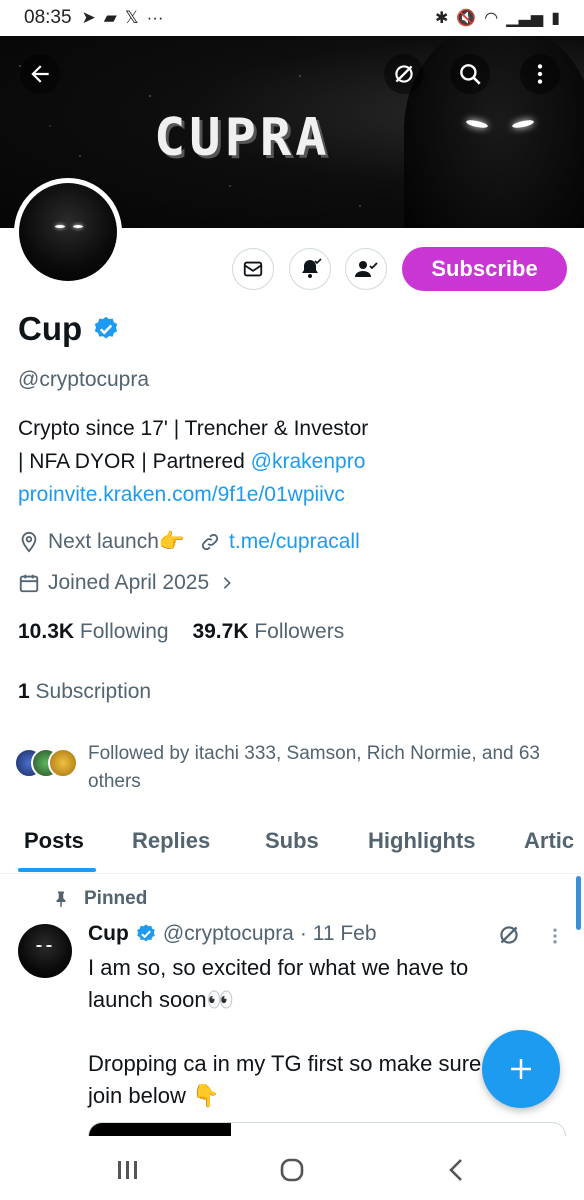 The width and height of the screenshot is (584, 1200). Describe the element at coordinates (292, 18) in the screenshot. I see `status-bar: 08:35 ➤ ▰ 𝕏 ··· ✱ 🔇 ◠ ▁▃▅ ▮` at that location.